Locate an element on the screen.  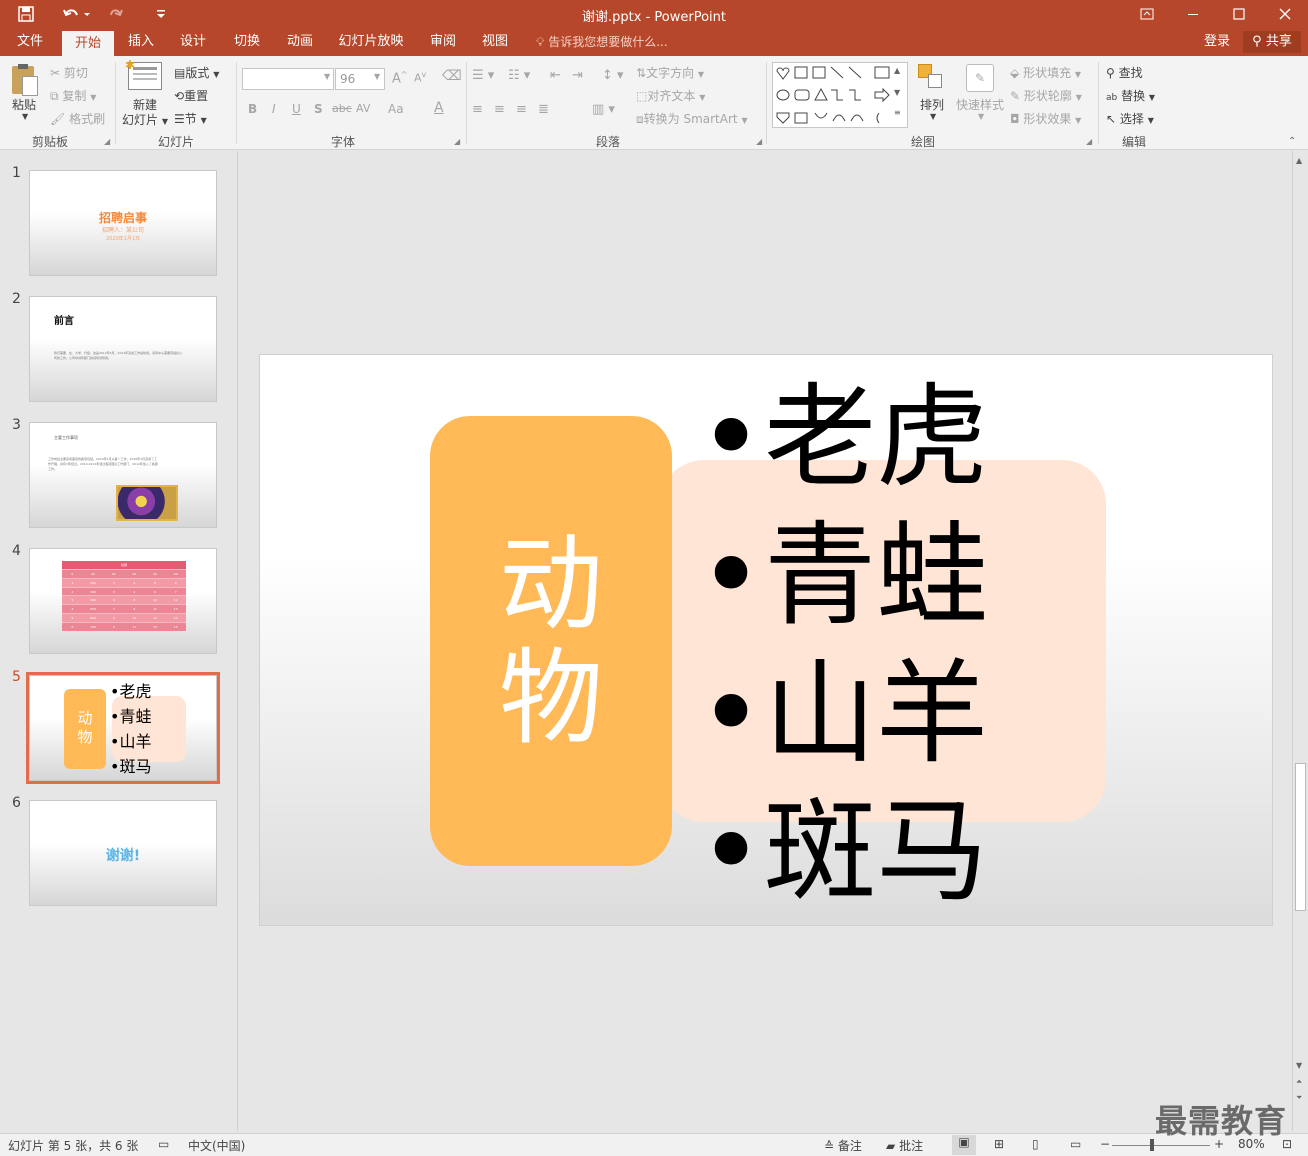
quick-styles-icon: ✎ is located at coordinates (980, 78).